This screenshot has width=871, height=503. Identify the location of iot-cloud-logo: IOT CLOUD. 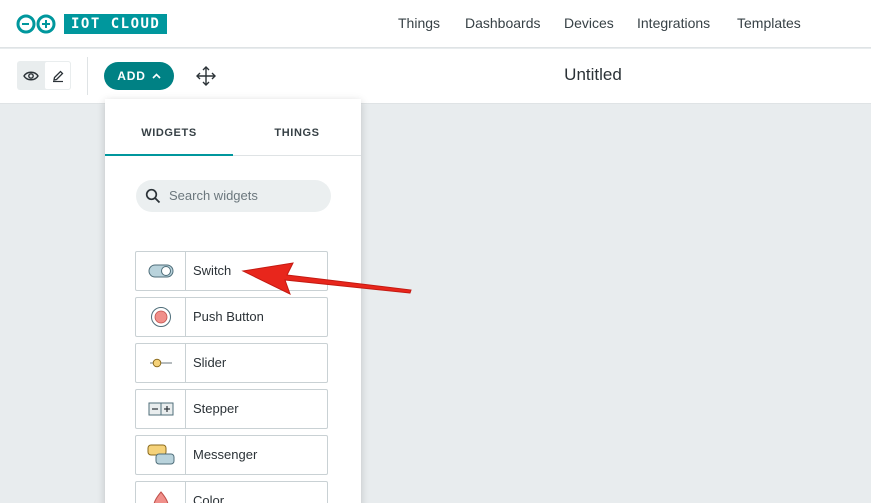
(91, 24).